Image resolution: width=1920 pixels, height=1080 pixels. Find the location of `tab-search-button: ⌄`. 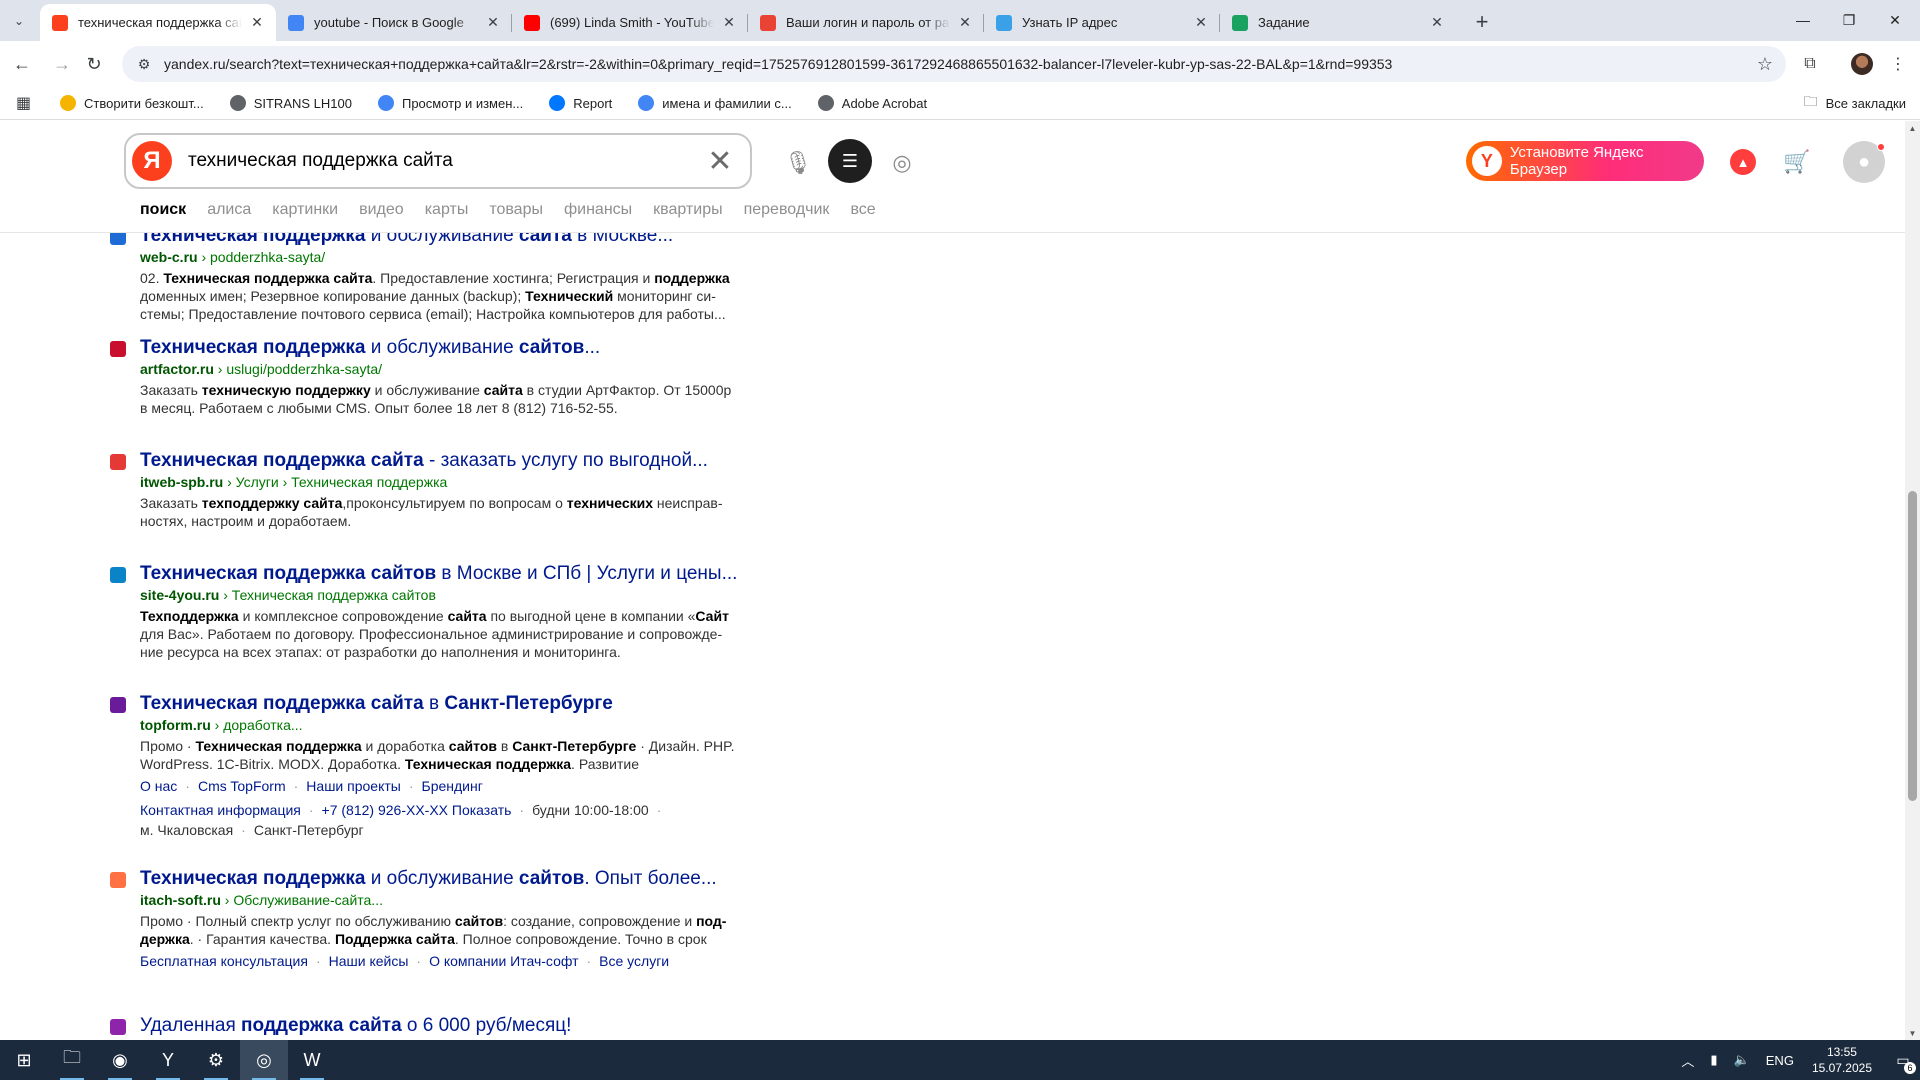

tab-search-button: ⌄ is located at coordinates (19, 21).